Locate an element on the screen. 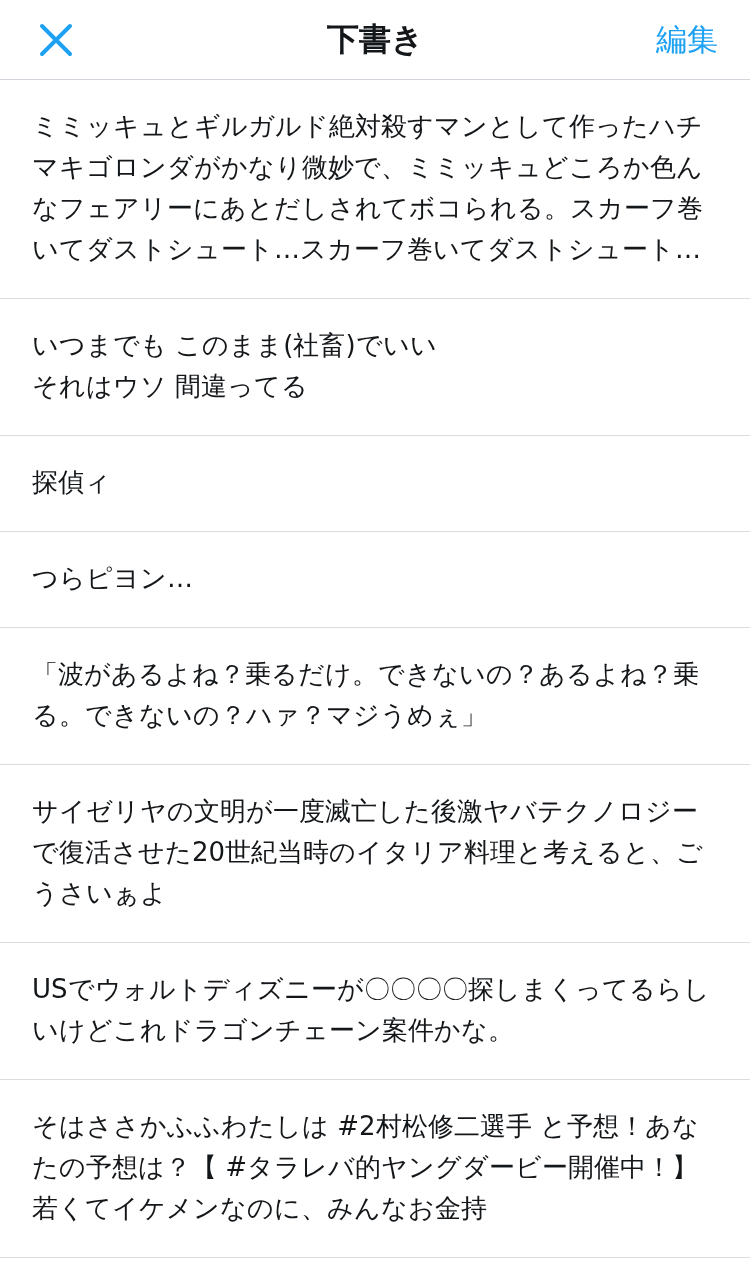 The height and width of the screenshot is (1285, 750). draft-text: そはささかふふわたしは #2村松修二選手 と予想！あなたの予想は？【 #タラレバ的ヤングダービー開催中！】若くてイケメンなのに、みんなお金持 is located at coordinates (376, 1167).